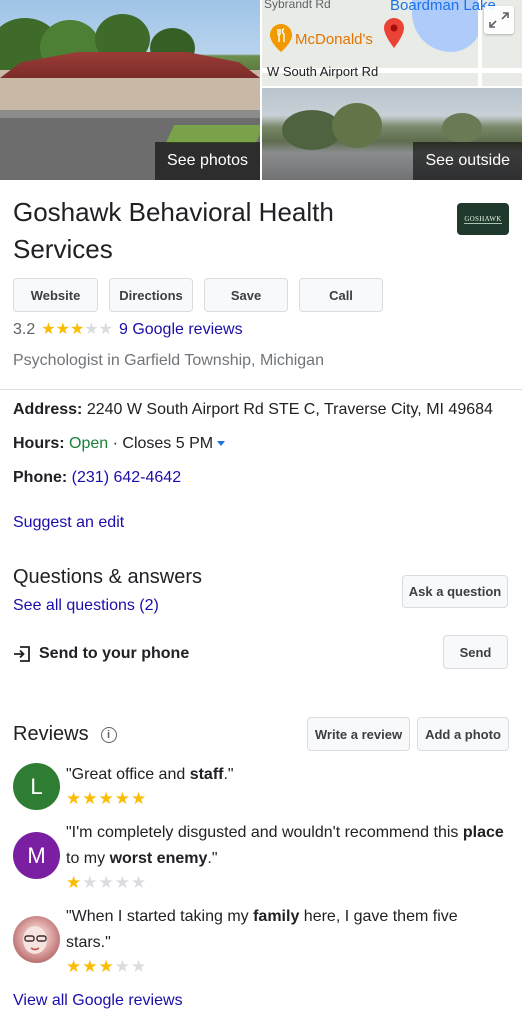 This screenshot has width=522, height=1024. Describe the element at coordinates (261, 389) in the screenshot. I see `divider` at that location.